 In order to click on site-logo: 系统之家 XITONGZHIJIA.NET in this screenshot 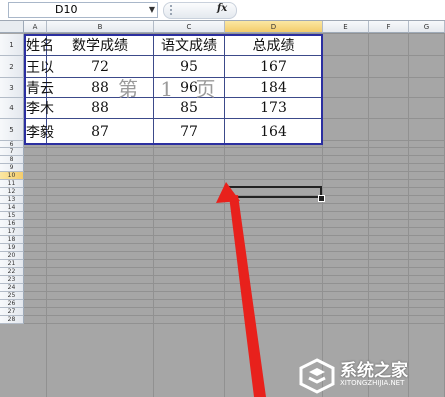, I will do `click(367, 376)`.